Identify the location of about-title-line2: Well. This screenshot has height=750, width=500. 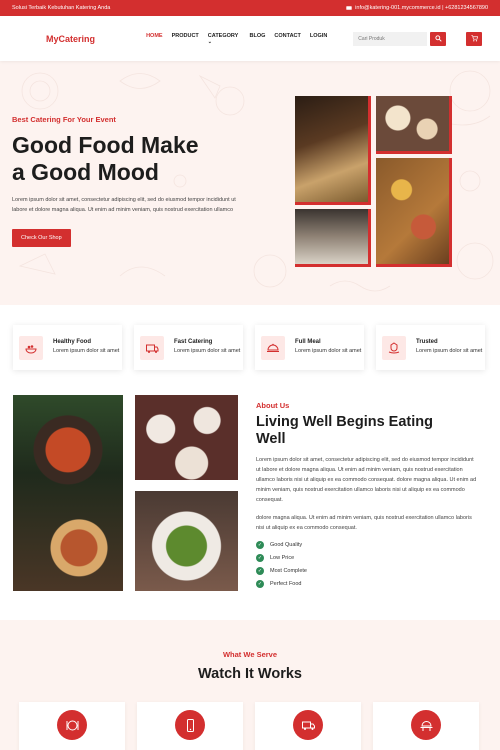
(271, 439).